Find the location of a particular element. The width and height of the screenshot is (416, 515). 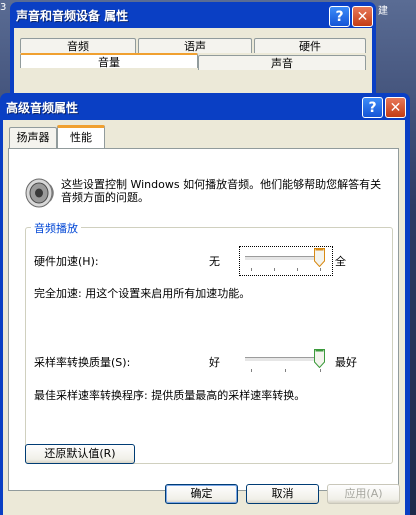

desktop-edge-text-left: 3 is located at coordinates (3, 7).